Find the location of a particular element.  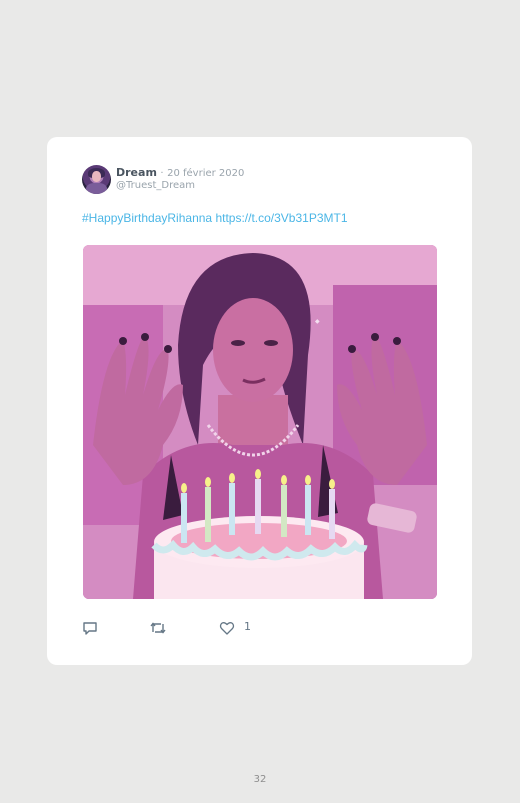

hashtag-link: #HappyBirthdayRihanna is located at coordinates (147, 218).